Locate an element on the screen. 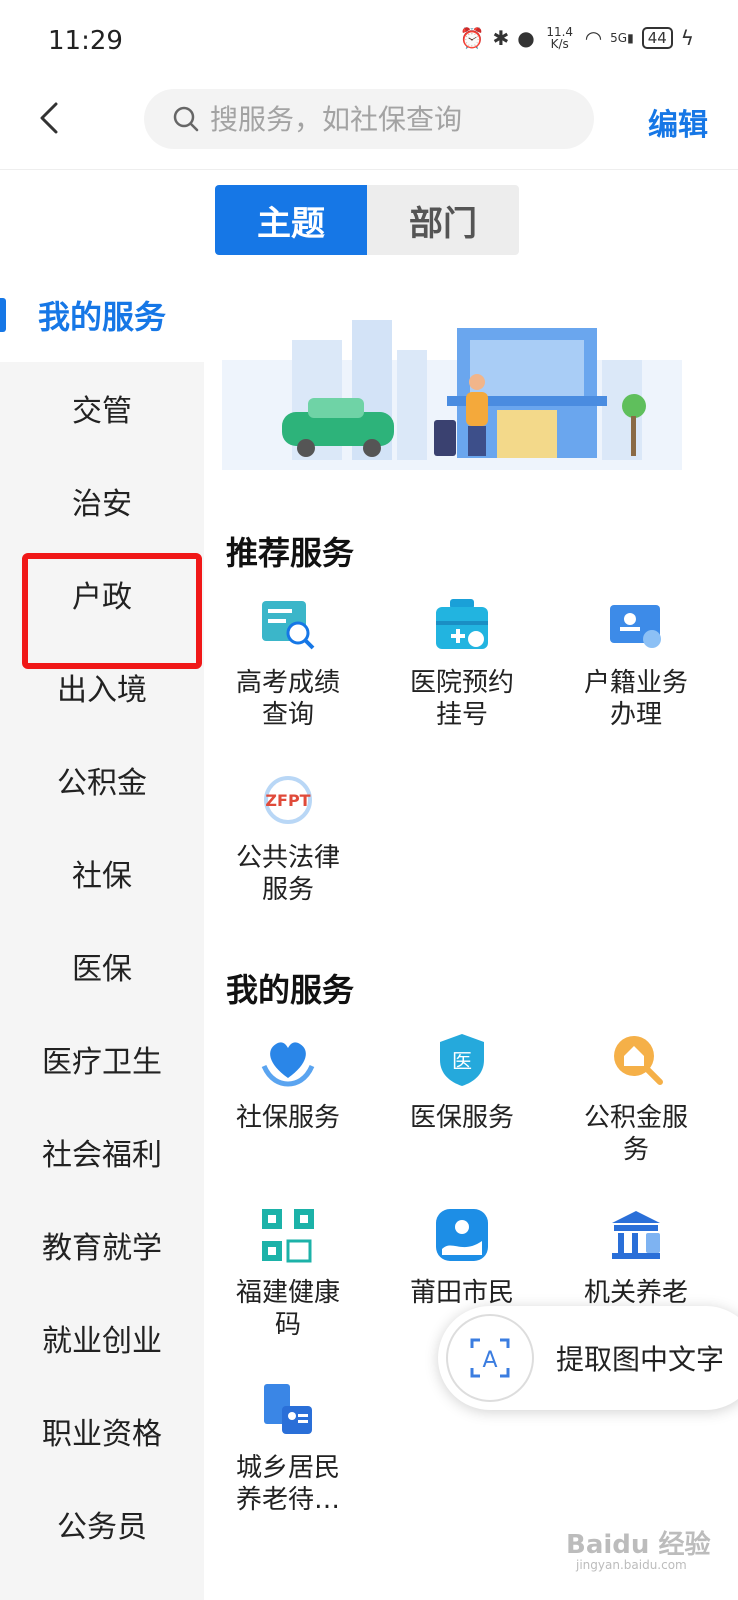 The width and height of the screenshot is (738, 1600). sidebar-item-12: 职业资格 is located at coordinates (102, 1431).